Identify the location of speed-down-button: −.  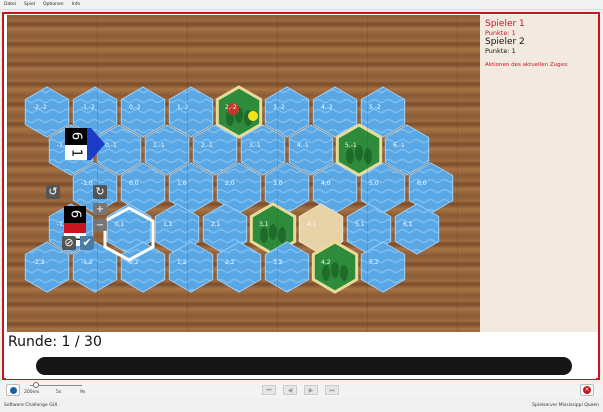
(100, 225).